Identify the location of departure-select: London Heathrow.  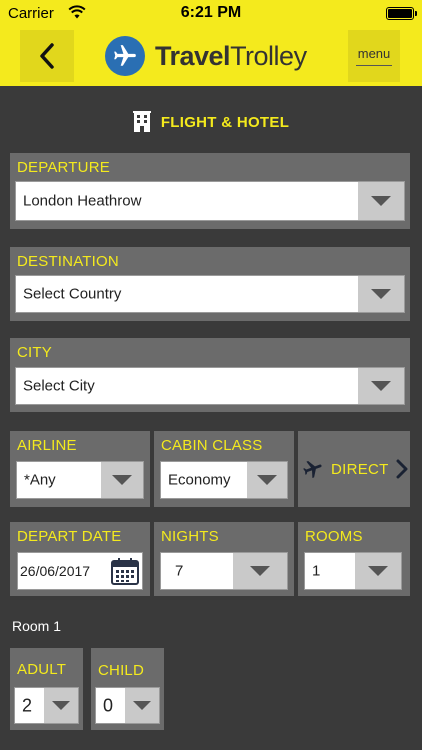
(210, 201).